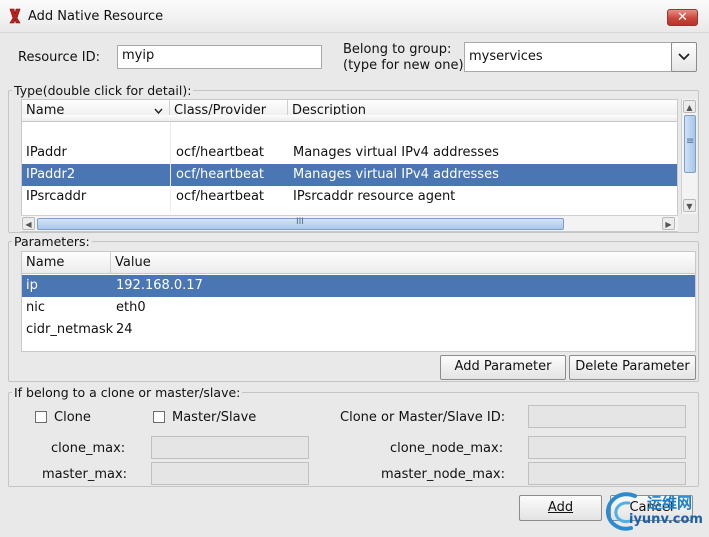  What do you see at coordinates (85, 474) in the screenshot?
I see `master-max-label: master_max:` at bounding box center [85, 474].